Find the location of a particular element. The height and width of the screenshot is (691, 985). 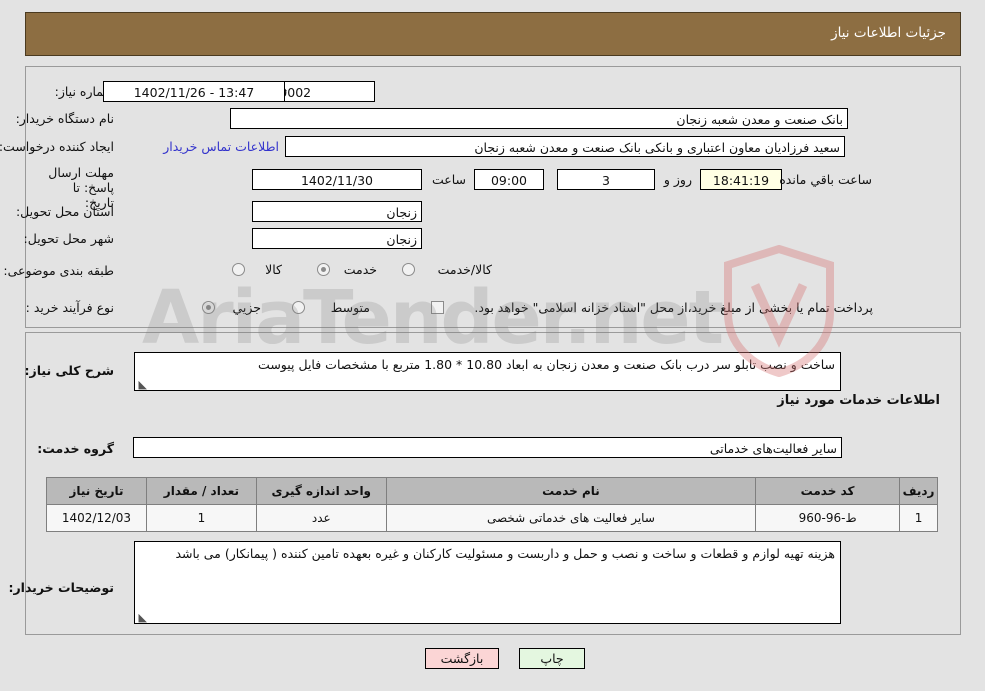

radio-category-khedmat-label: خدمت is located at coordinates (360, 269).